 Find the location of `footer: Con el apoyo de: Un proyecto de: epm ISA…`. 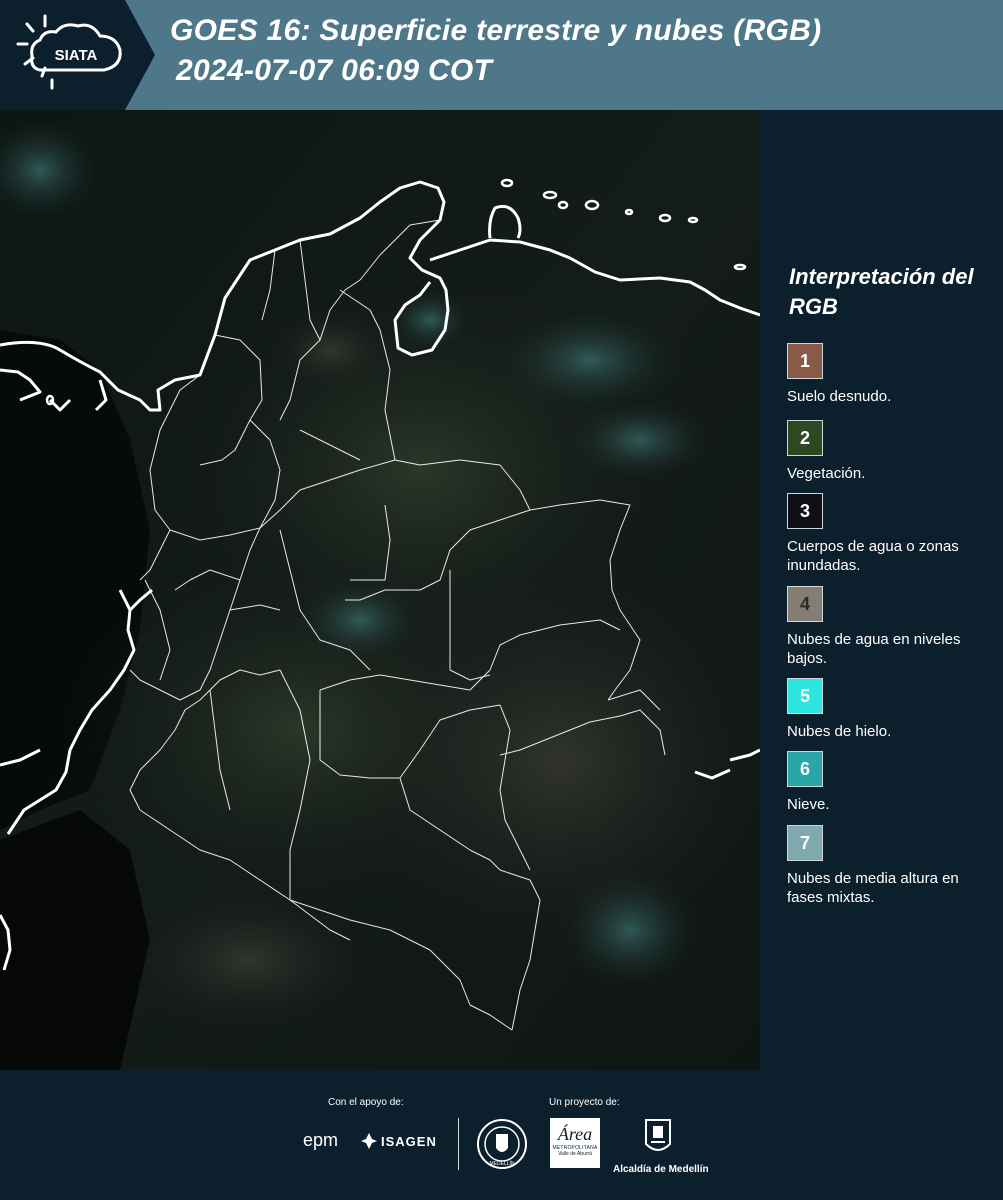

footer: Con el apoyo de: Un proyecto de: epm ISA… is located at coordinates (501, 1135).